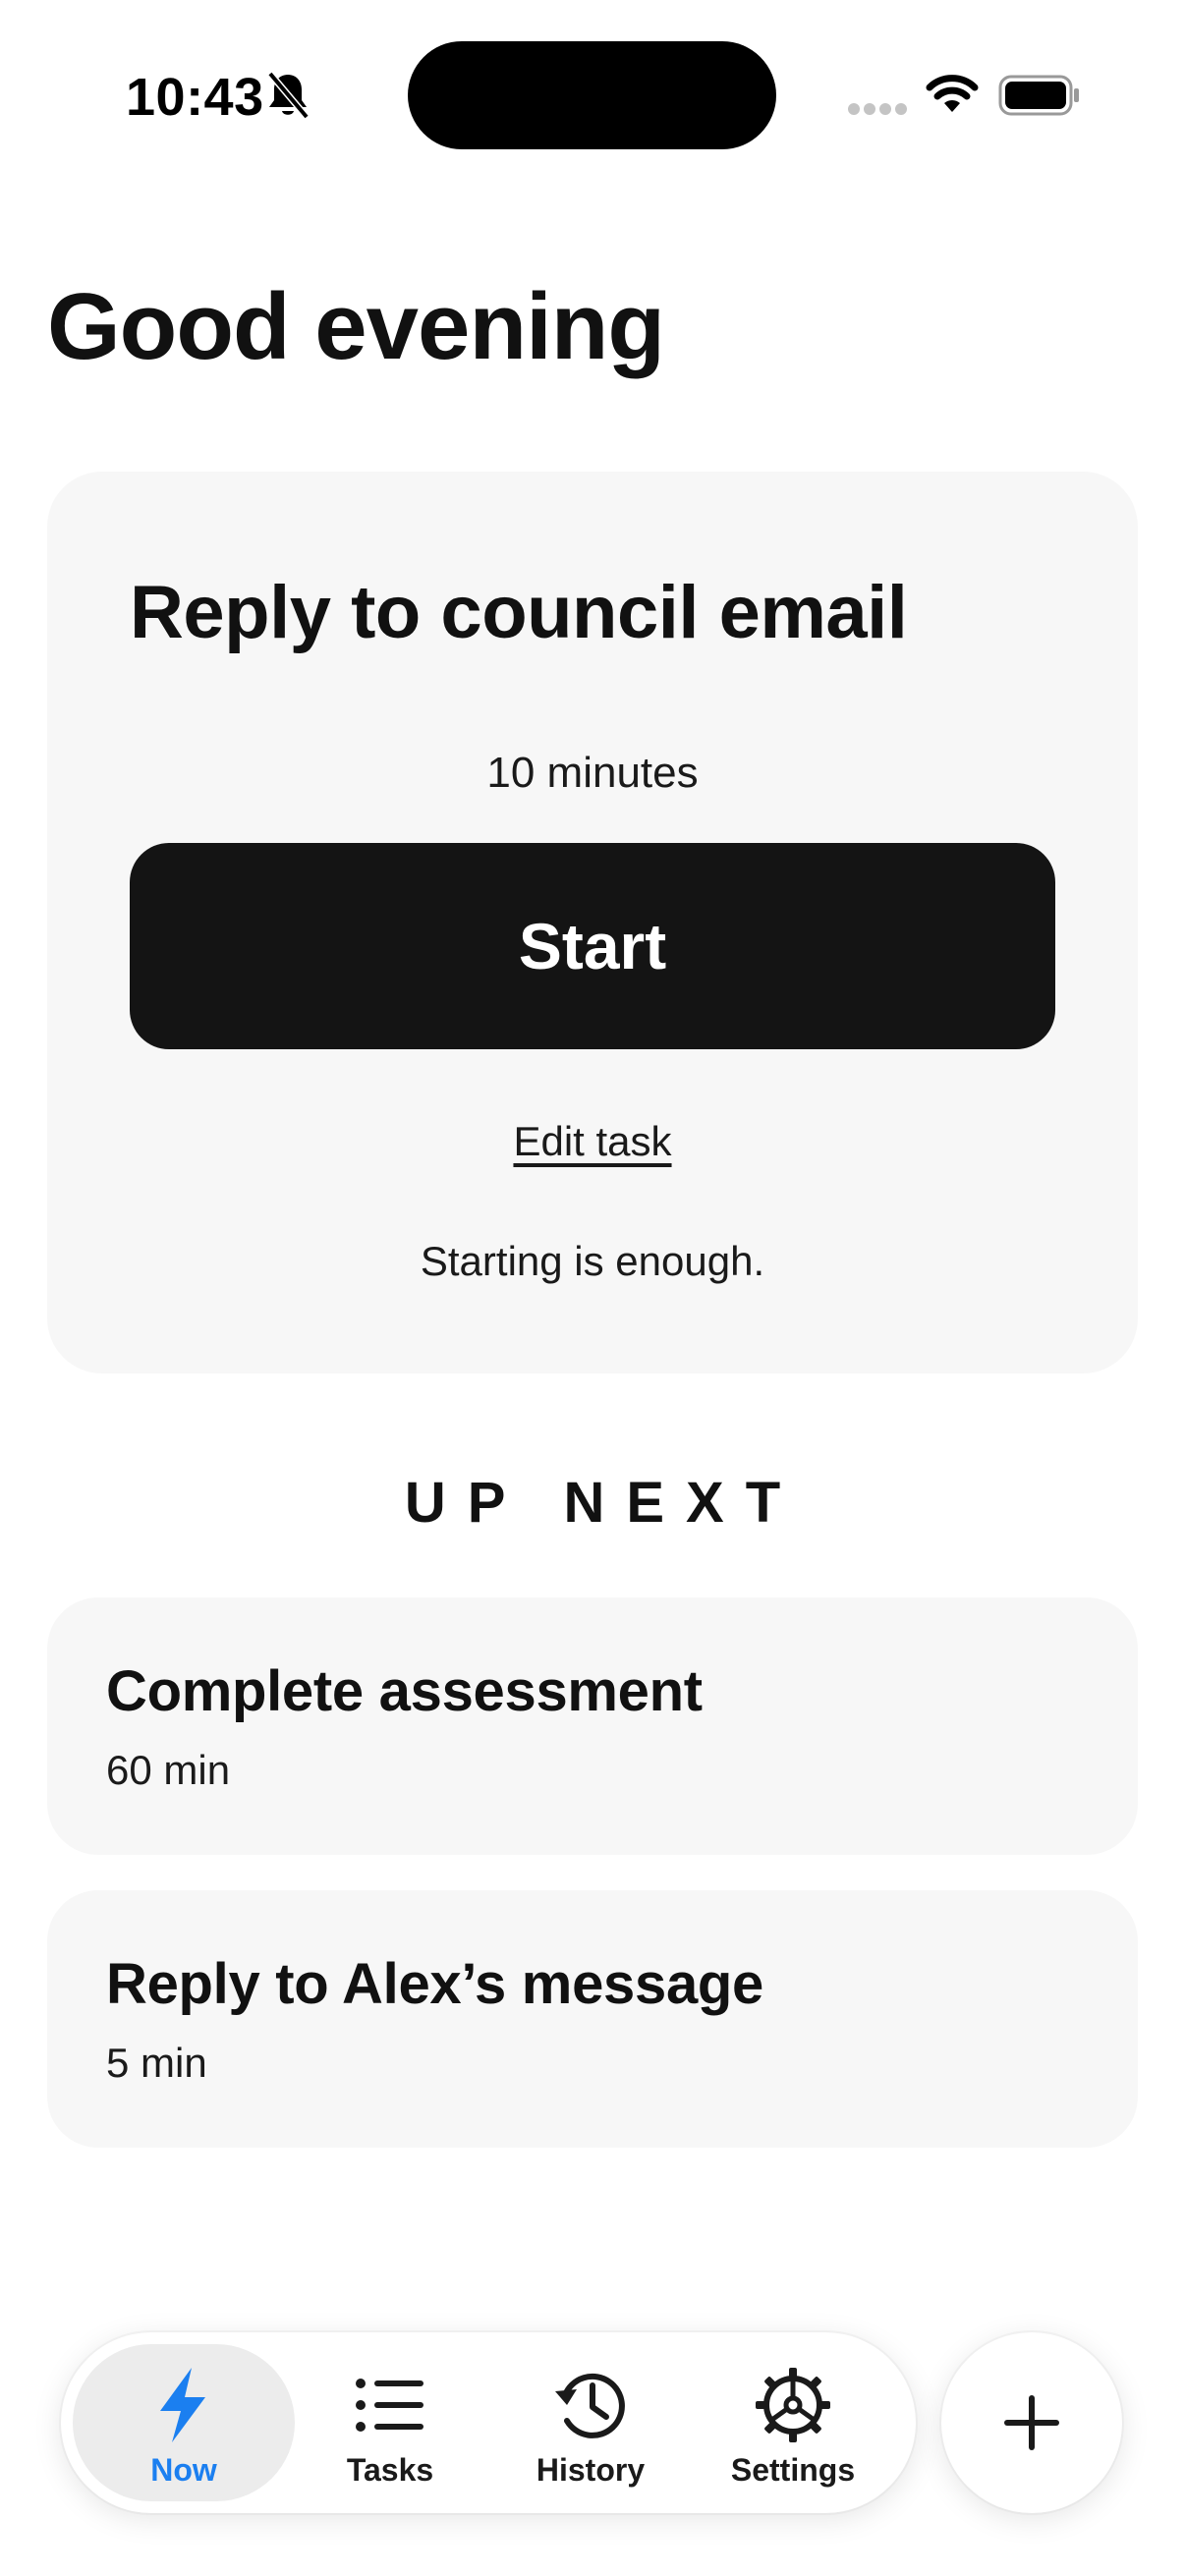 Image resolution: width=1185 pixels, height=2576 pixels. Describe the element at coordinates (592, 946) in the screenshot. I see `start-button: Start` at that location.